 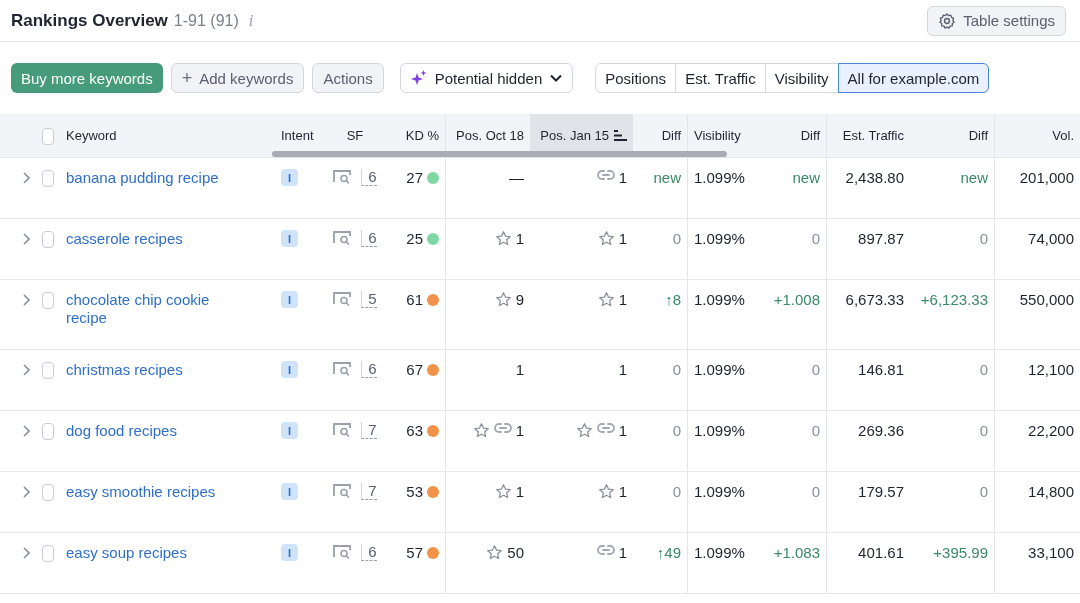 What do you see at coordinates (121, 431) in the screenshot?
I see `keyword-link: dog food recipes` at bounding box center [121, 431].